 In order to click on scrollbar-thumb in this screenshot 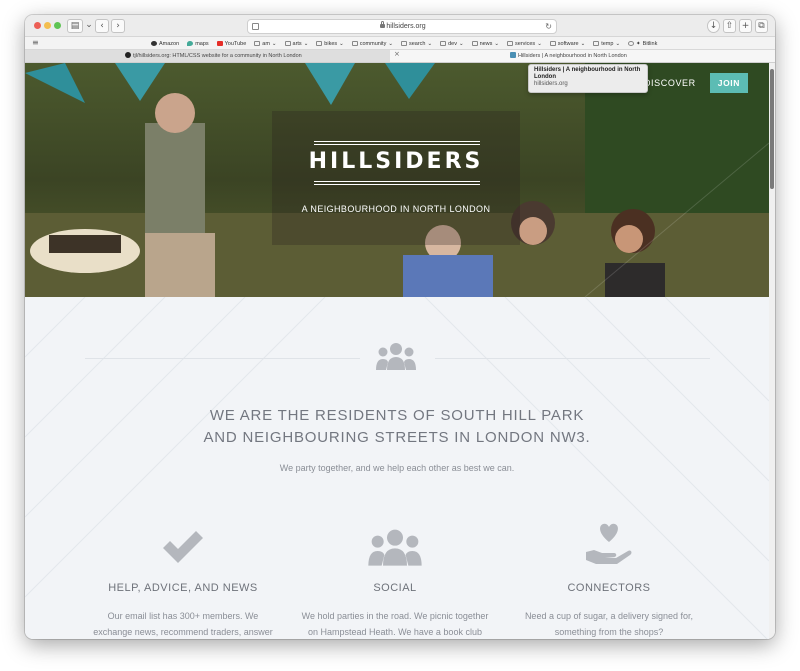, I will do `click(772, 129)`.